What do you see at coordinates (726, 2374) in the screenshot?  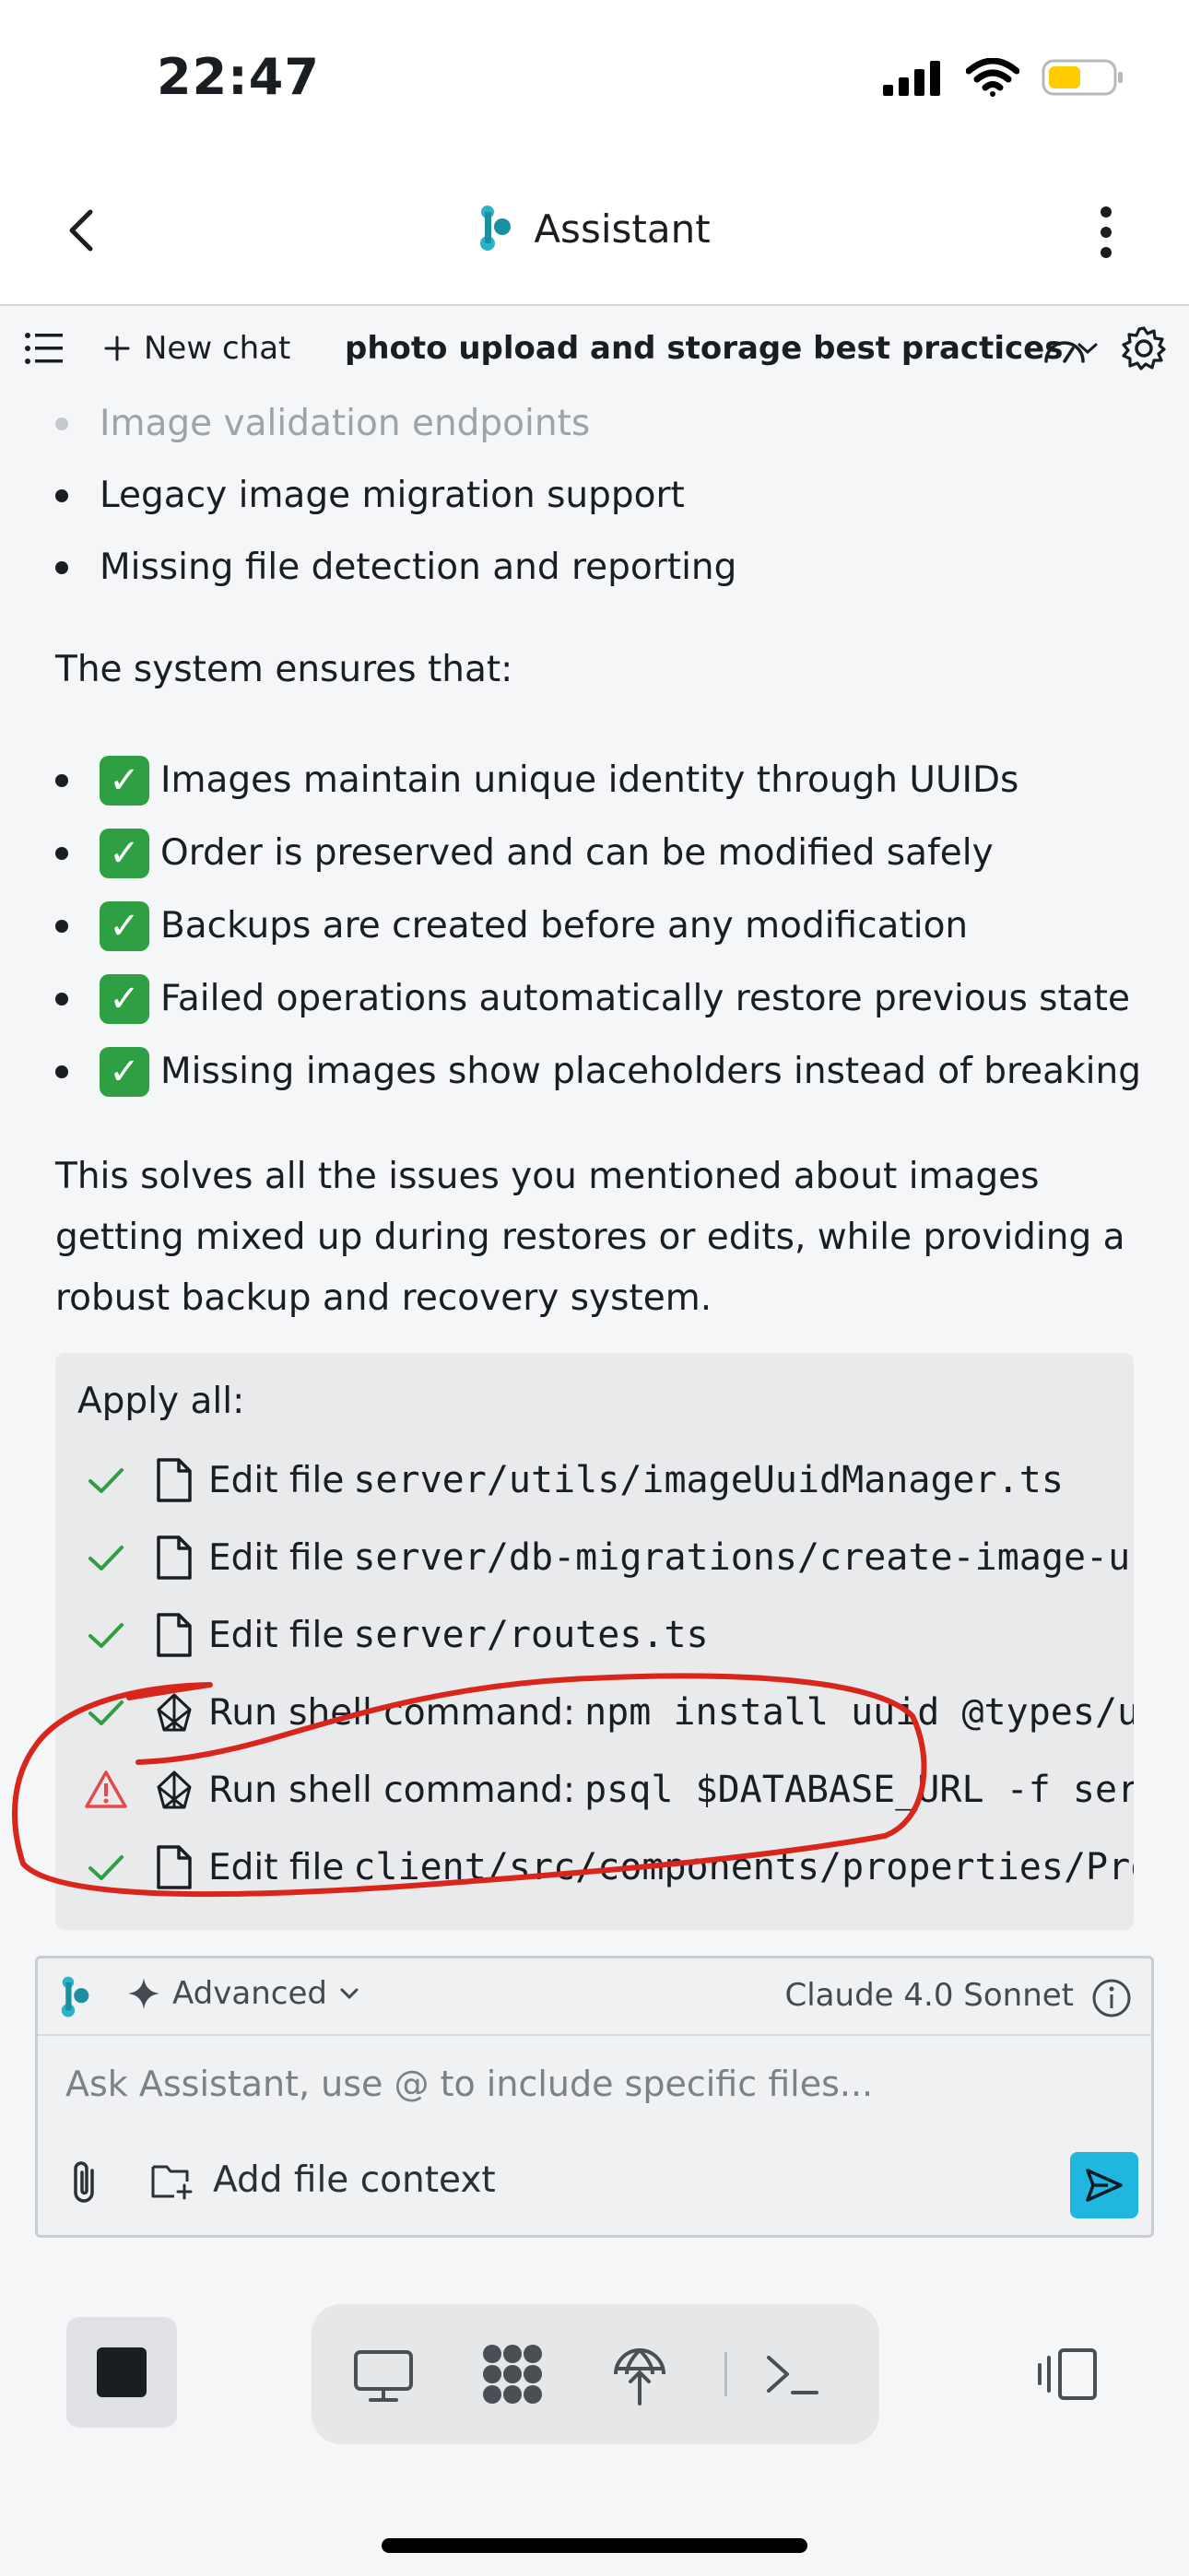 I see `tool-divider` at bounding box center [726, 2374].